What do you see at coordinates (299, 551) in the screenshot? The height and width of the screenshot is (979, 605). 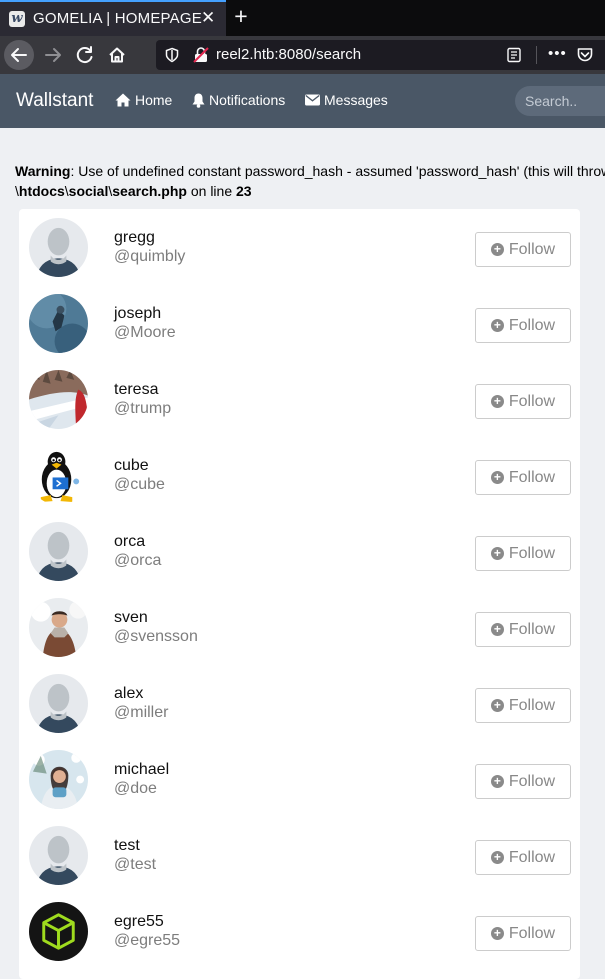 I see `user-row: orca @orca + Follow` at bounding box center [299, 551].